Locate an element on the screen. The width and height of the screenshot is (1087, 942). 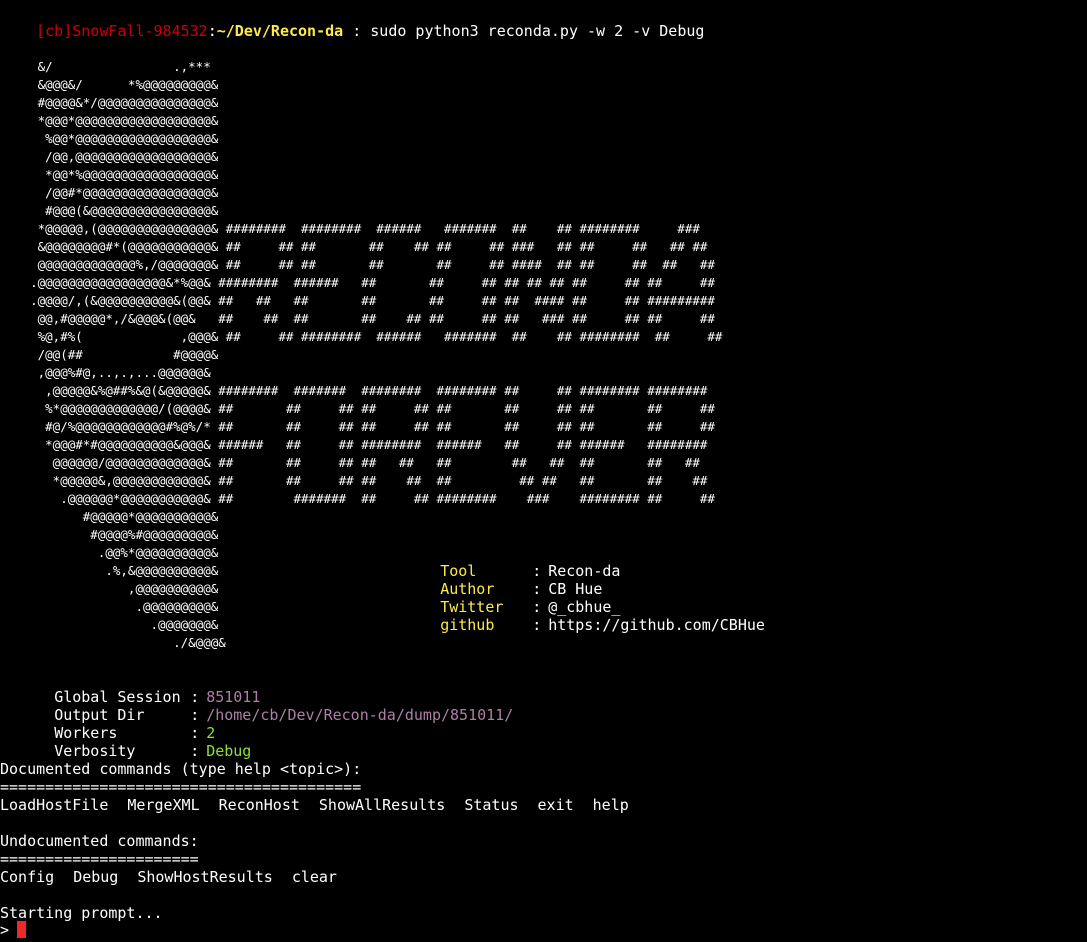
command-item: Status is located at coordinates (491, 805).